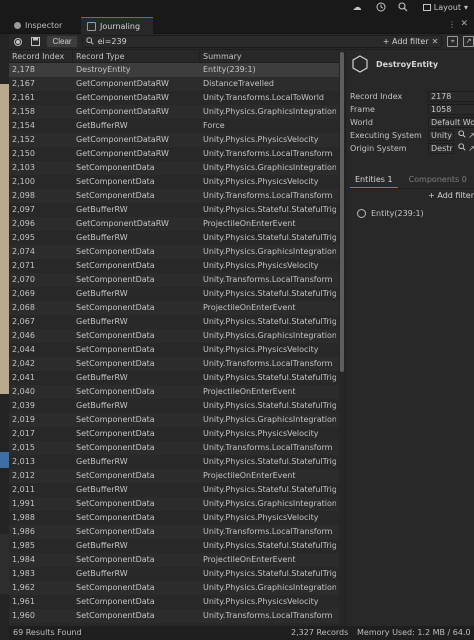 Image resolution: width=474 pixels, height=640 pixels. What do you see at coordinates (412, 213) in the screenshot?
I see `entity-list-item: Entity(239:1)` at bounding box center [412, 213].